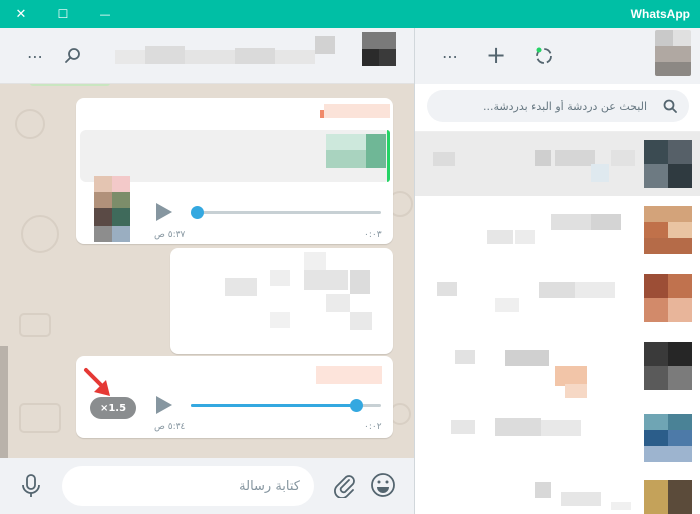  I want to click on search-input, so click(542, 106).